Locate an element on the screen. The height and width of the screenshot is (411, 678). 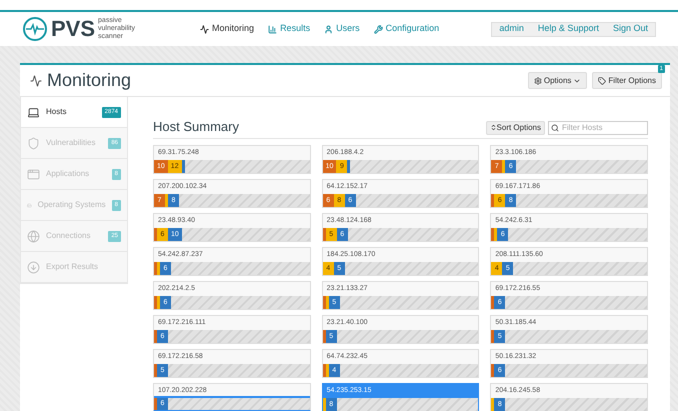
gear-icon is located at coordinates (538, 80).